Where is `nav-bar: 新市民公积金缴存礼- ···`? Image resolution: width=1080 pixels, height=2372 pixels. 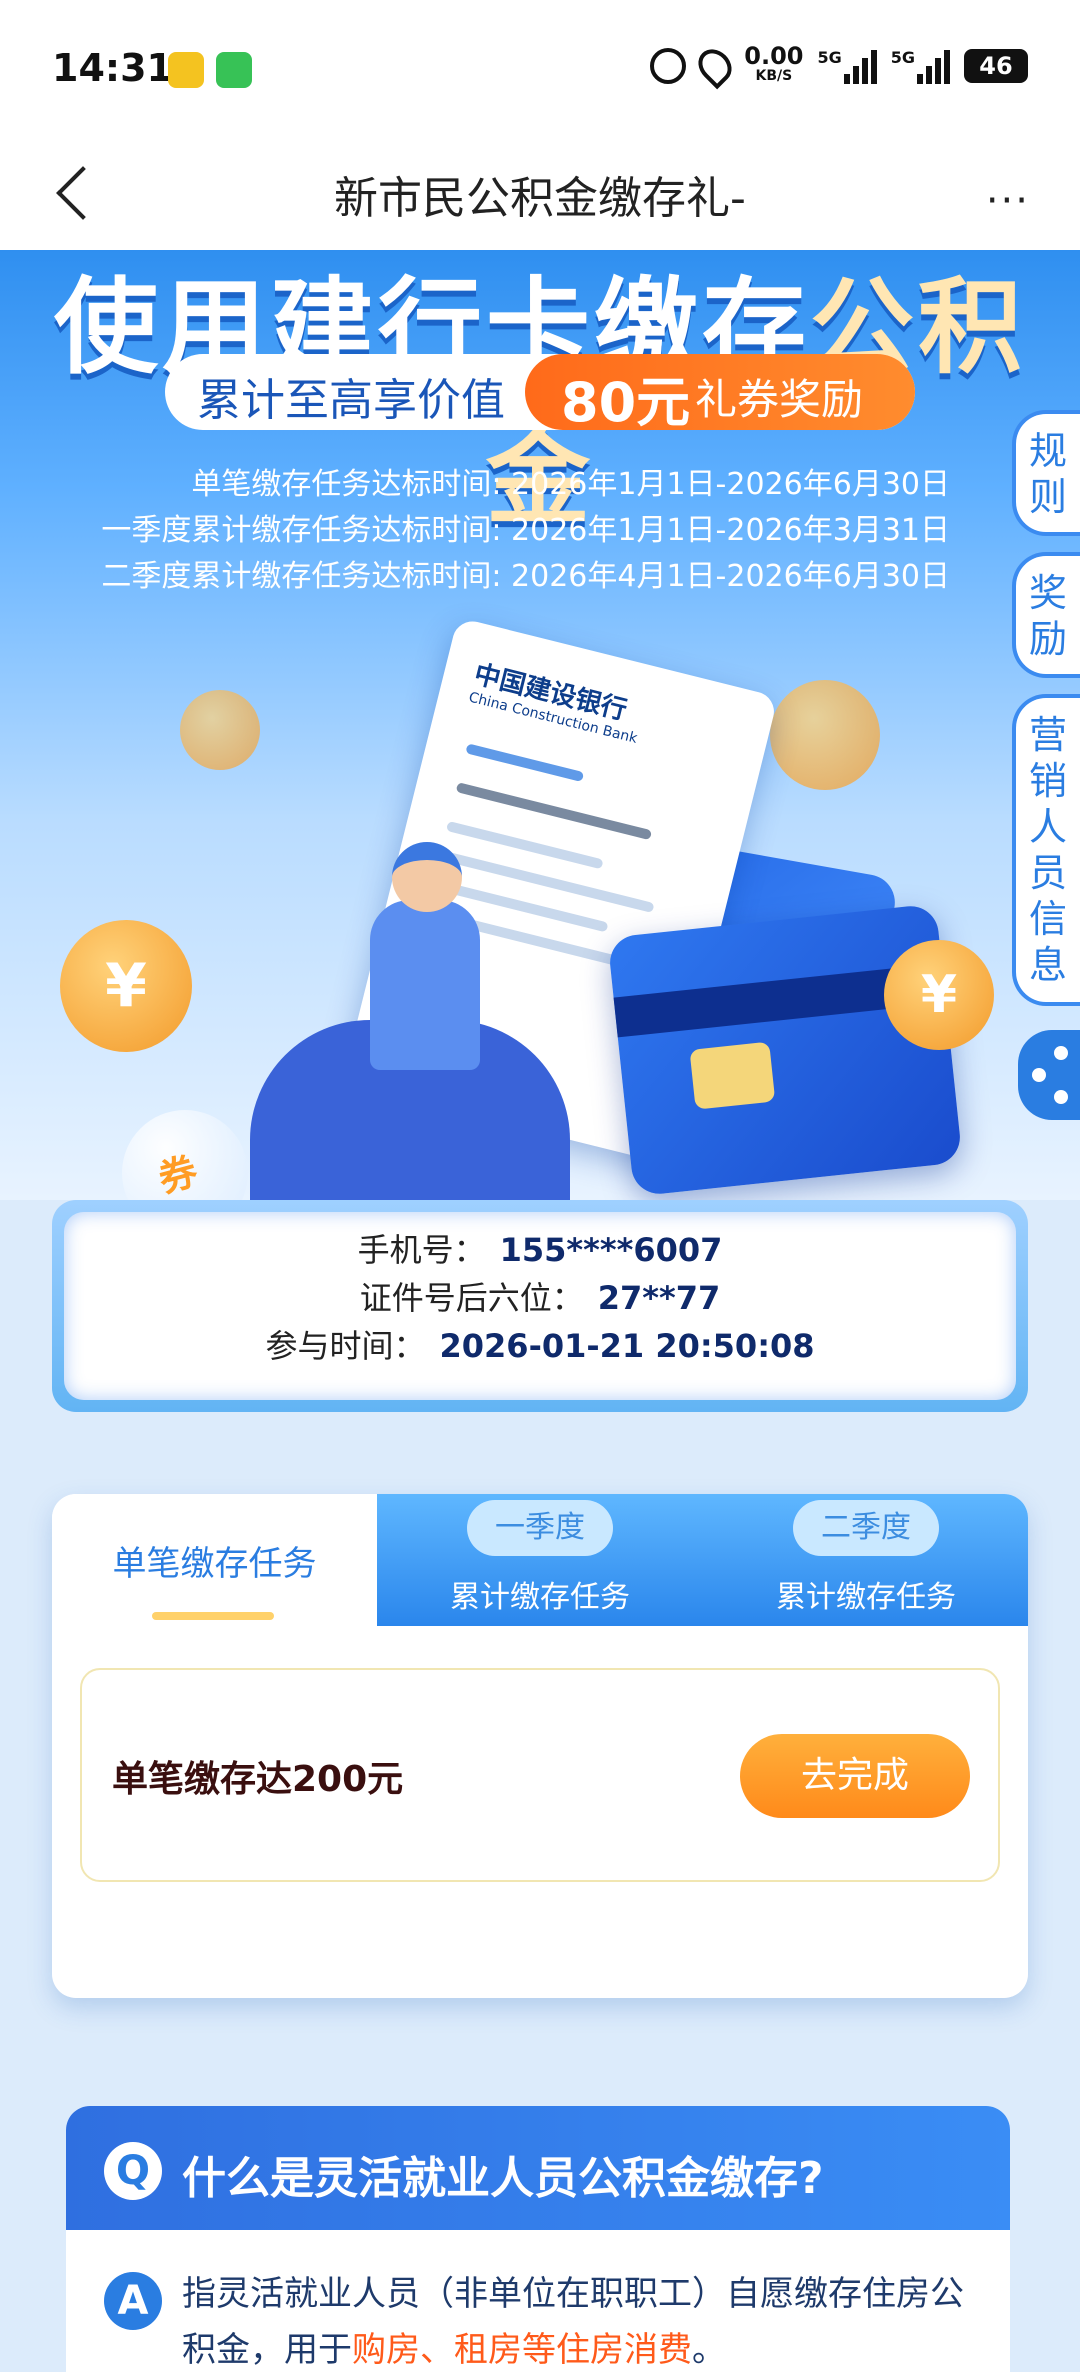 nav-bar: 新市民公积金缴存礼- ··· is located at coordinates (540, 195).